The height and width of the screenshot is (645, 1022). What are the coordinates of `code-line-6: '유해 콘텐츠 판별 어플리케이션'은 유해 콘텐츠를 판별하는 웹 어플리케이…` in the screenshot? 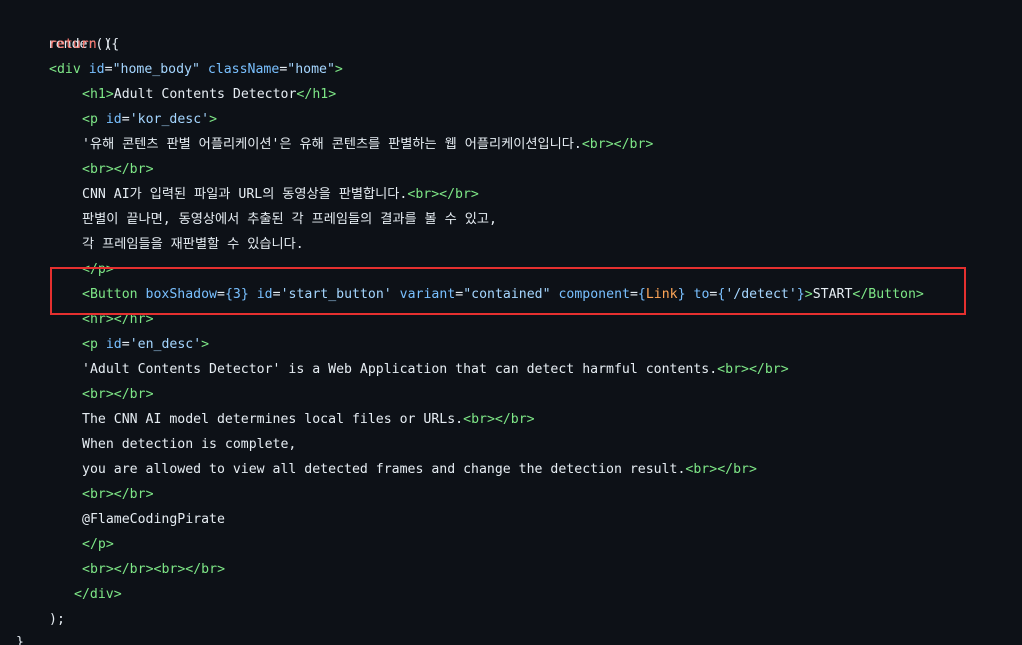 It's located at (368, 144).